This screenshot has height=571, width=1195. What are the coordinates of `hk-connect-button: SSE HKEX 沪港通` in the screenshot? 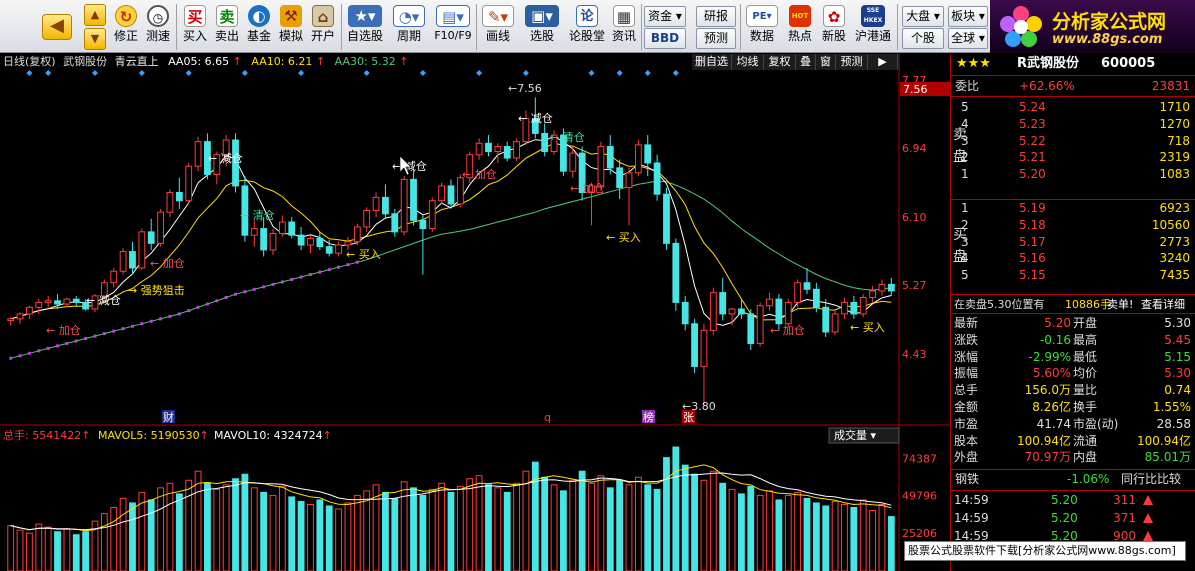 It's located at (873, 27).